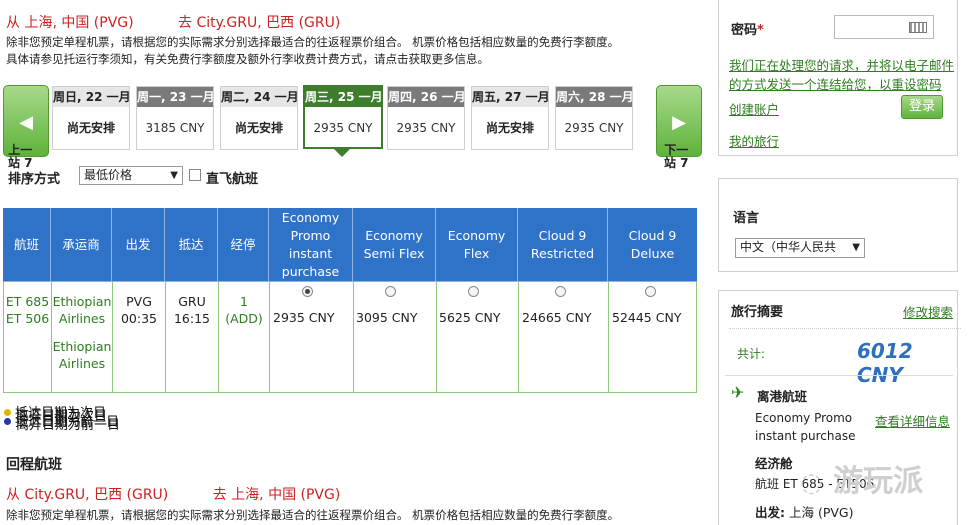  Describe the element at coordinates (804, 418) in the screenshot. I see `fare-name-1: Economy Promo` at that location.